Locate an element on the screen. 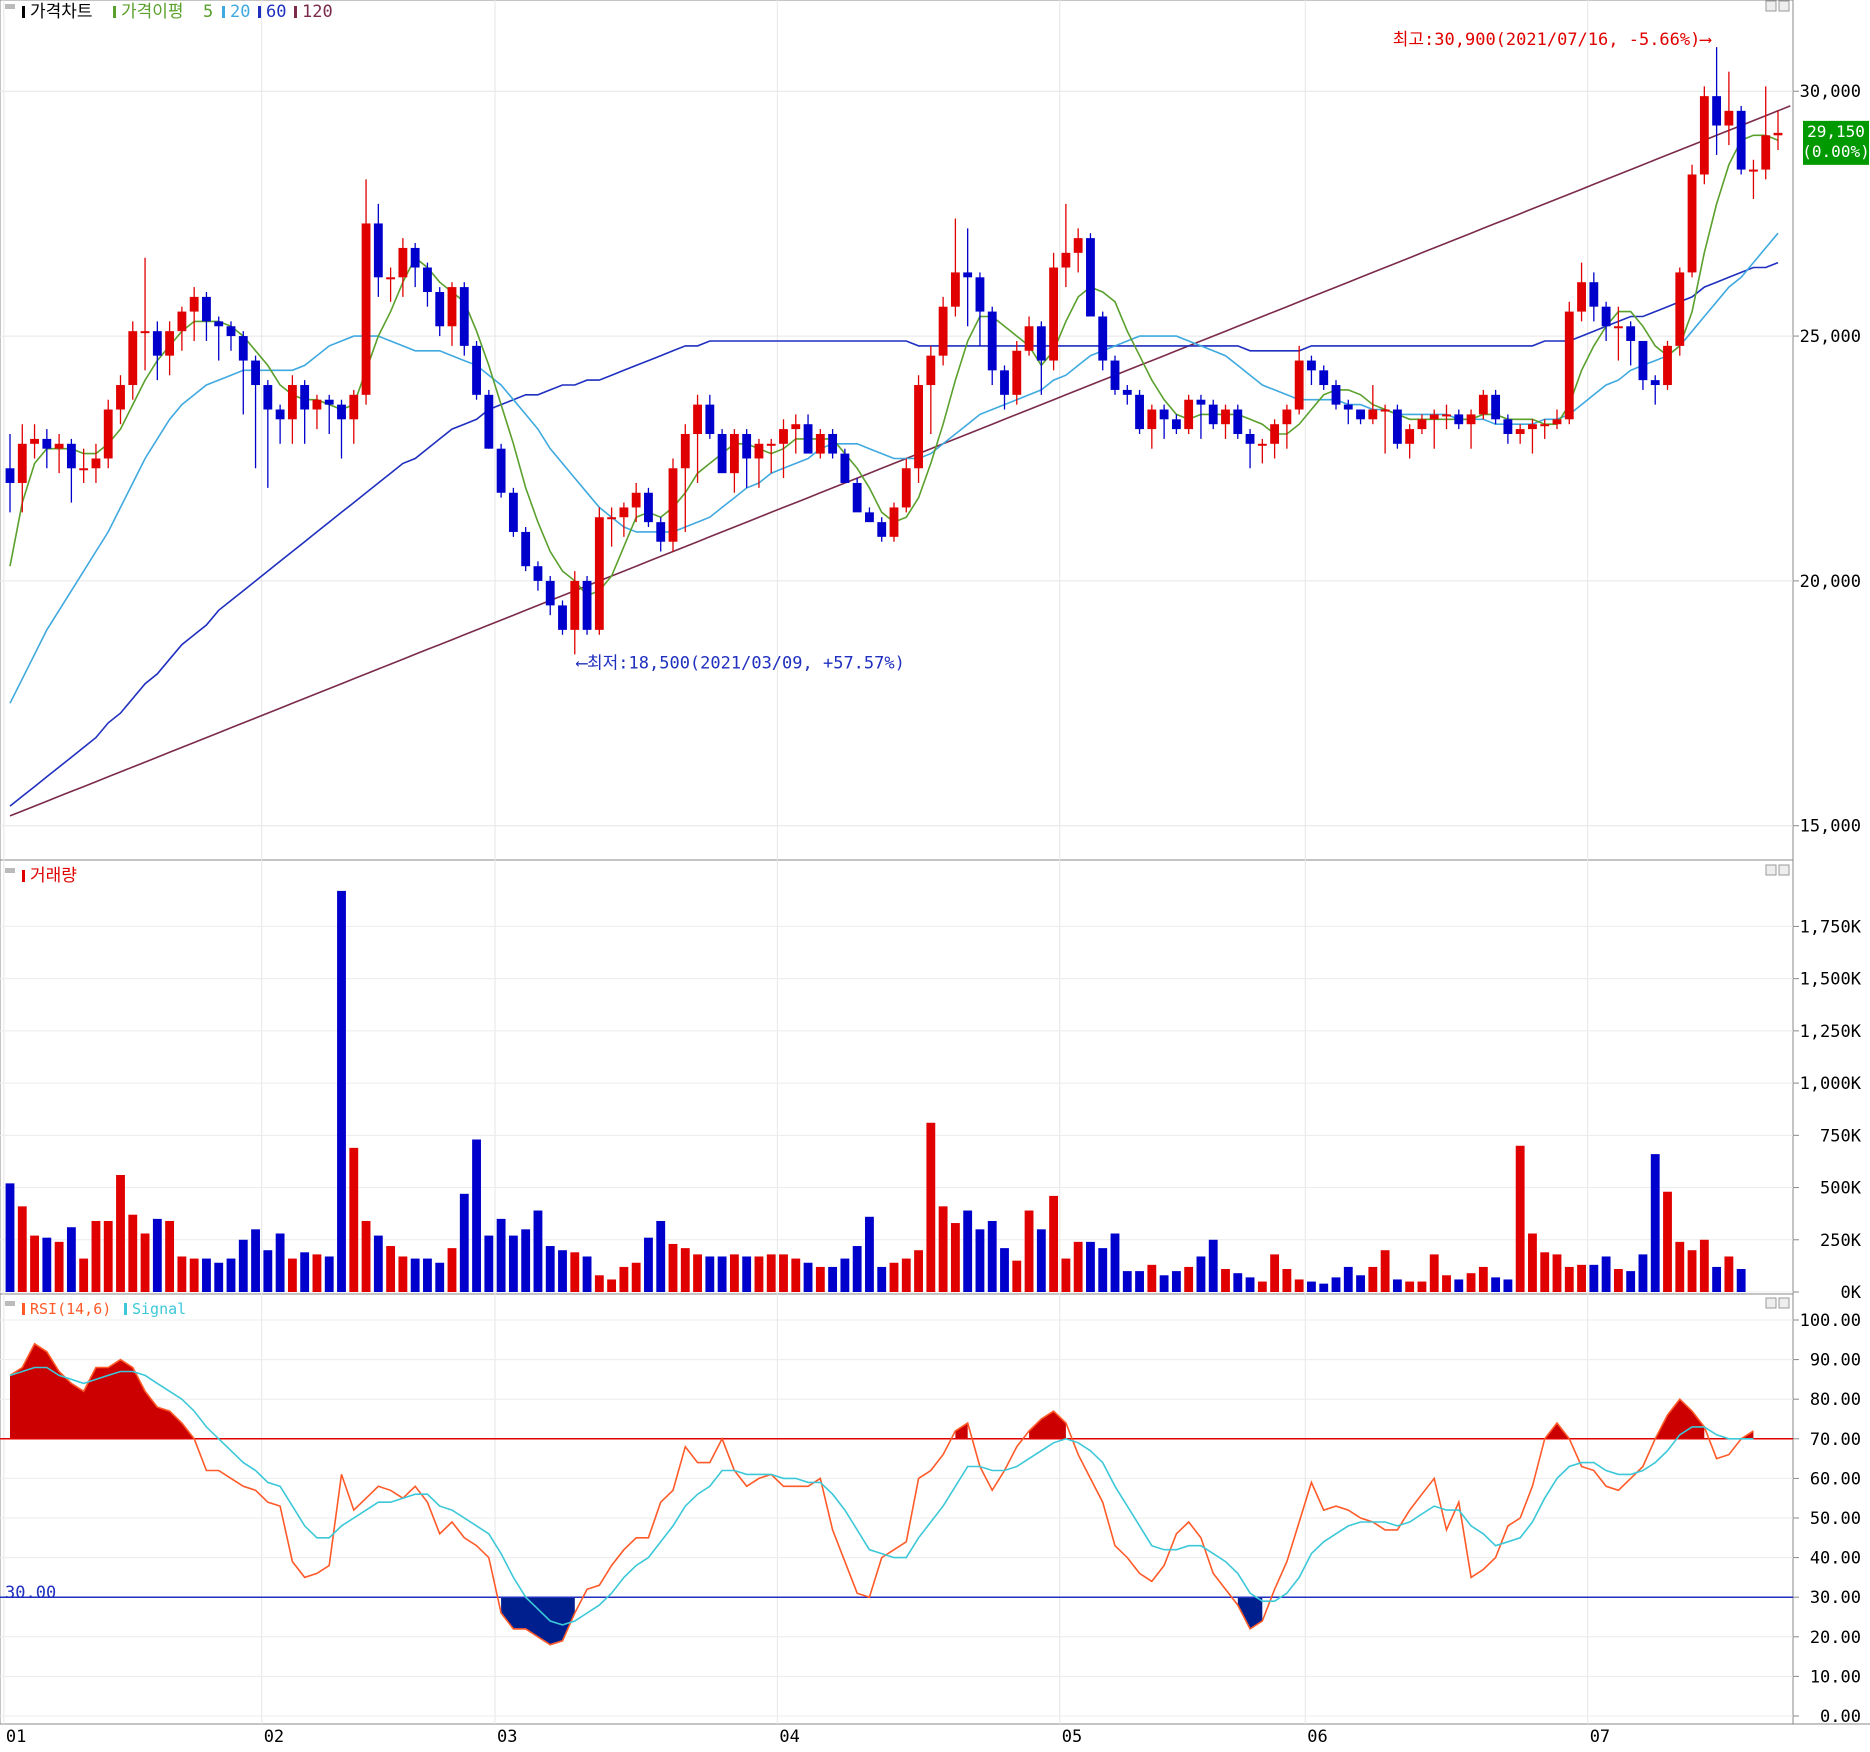 The width and height of the screenshot is (1870, 1752). volume-tick-label: 1,000K is located at coordinates (1831, 1084).